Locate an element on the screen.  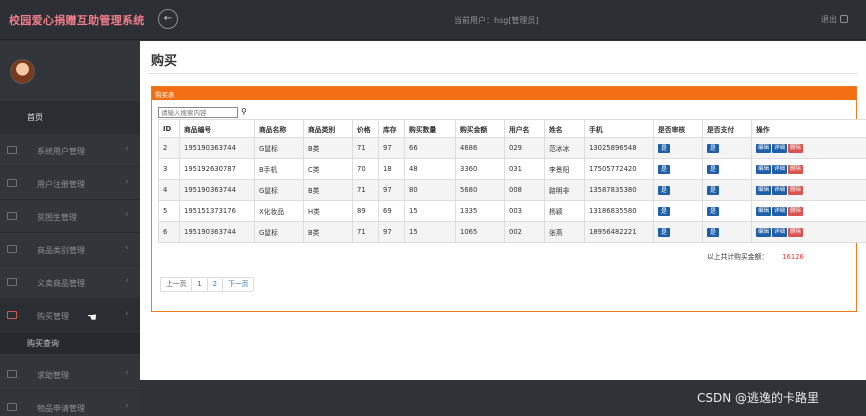
cell-username: 031 is located at coordinates (524, 169).